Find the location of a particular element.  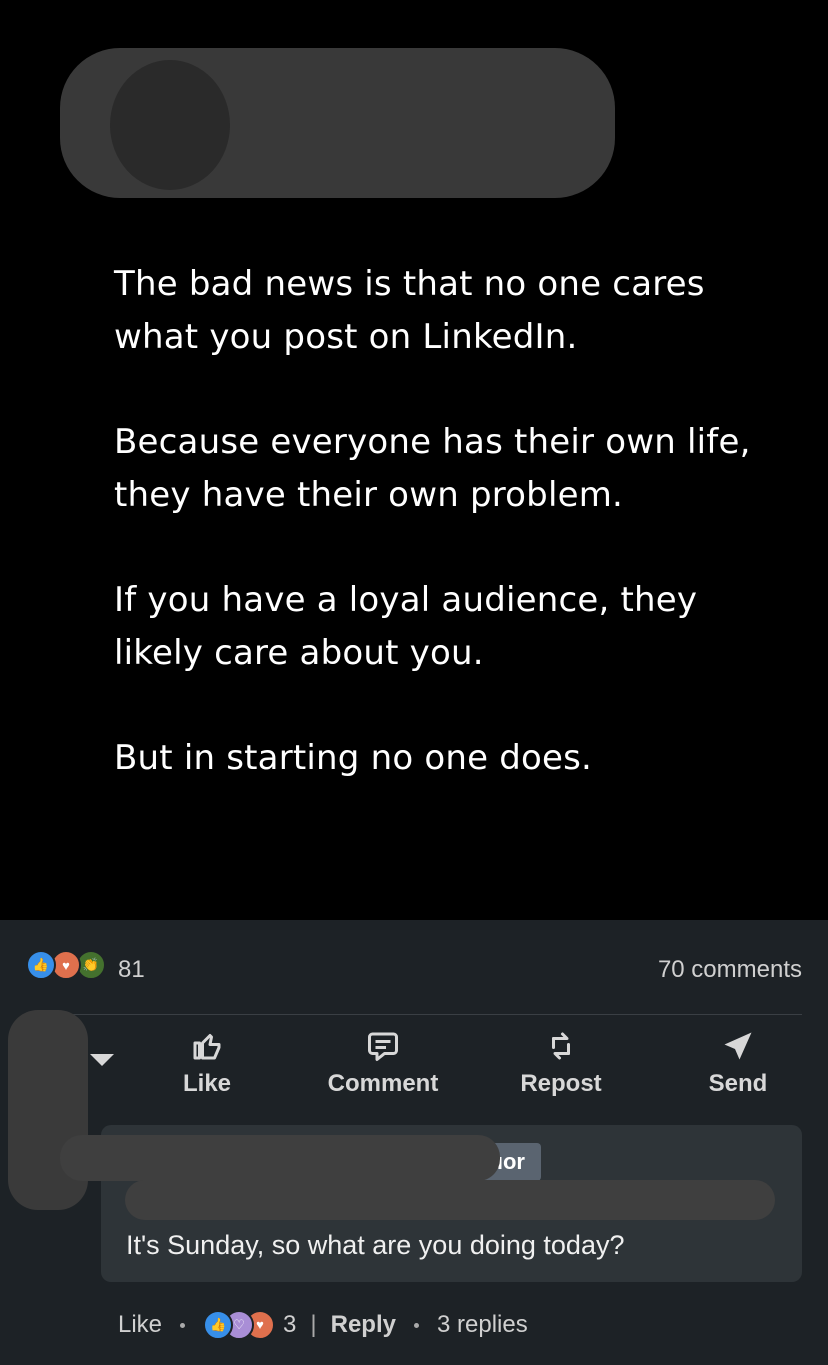

repost-label: Repost is located at coordinates (561, 1083).